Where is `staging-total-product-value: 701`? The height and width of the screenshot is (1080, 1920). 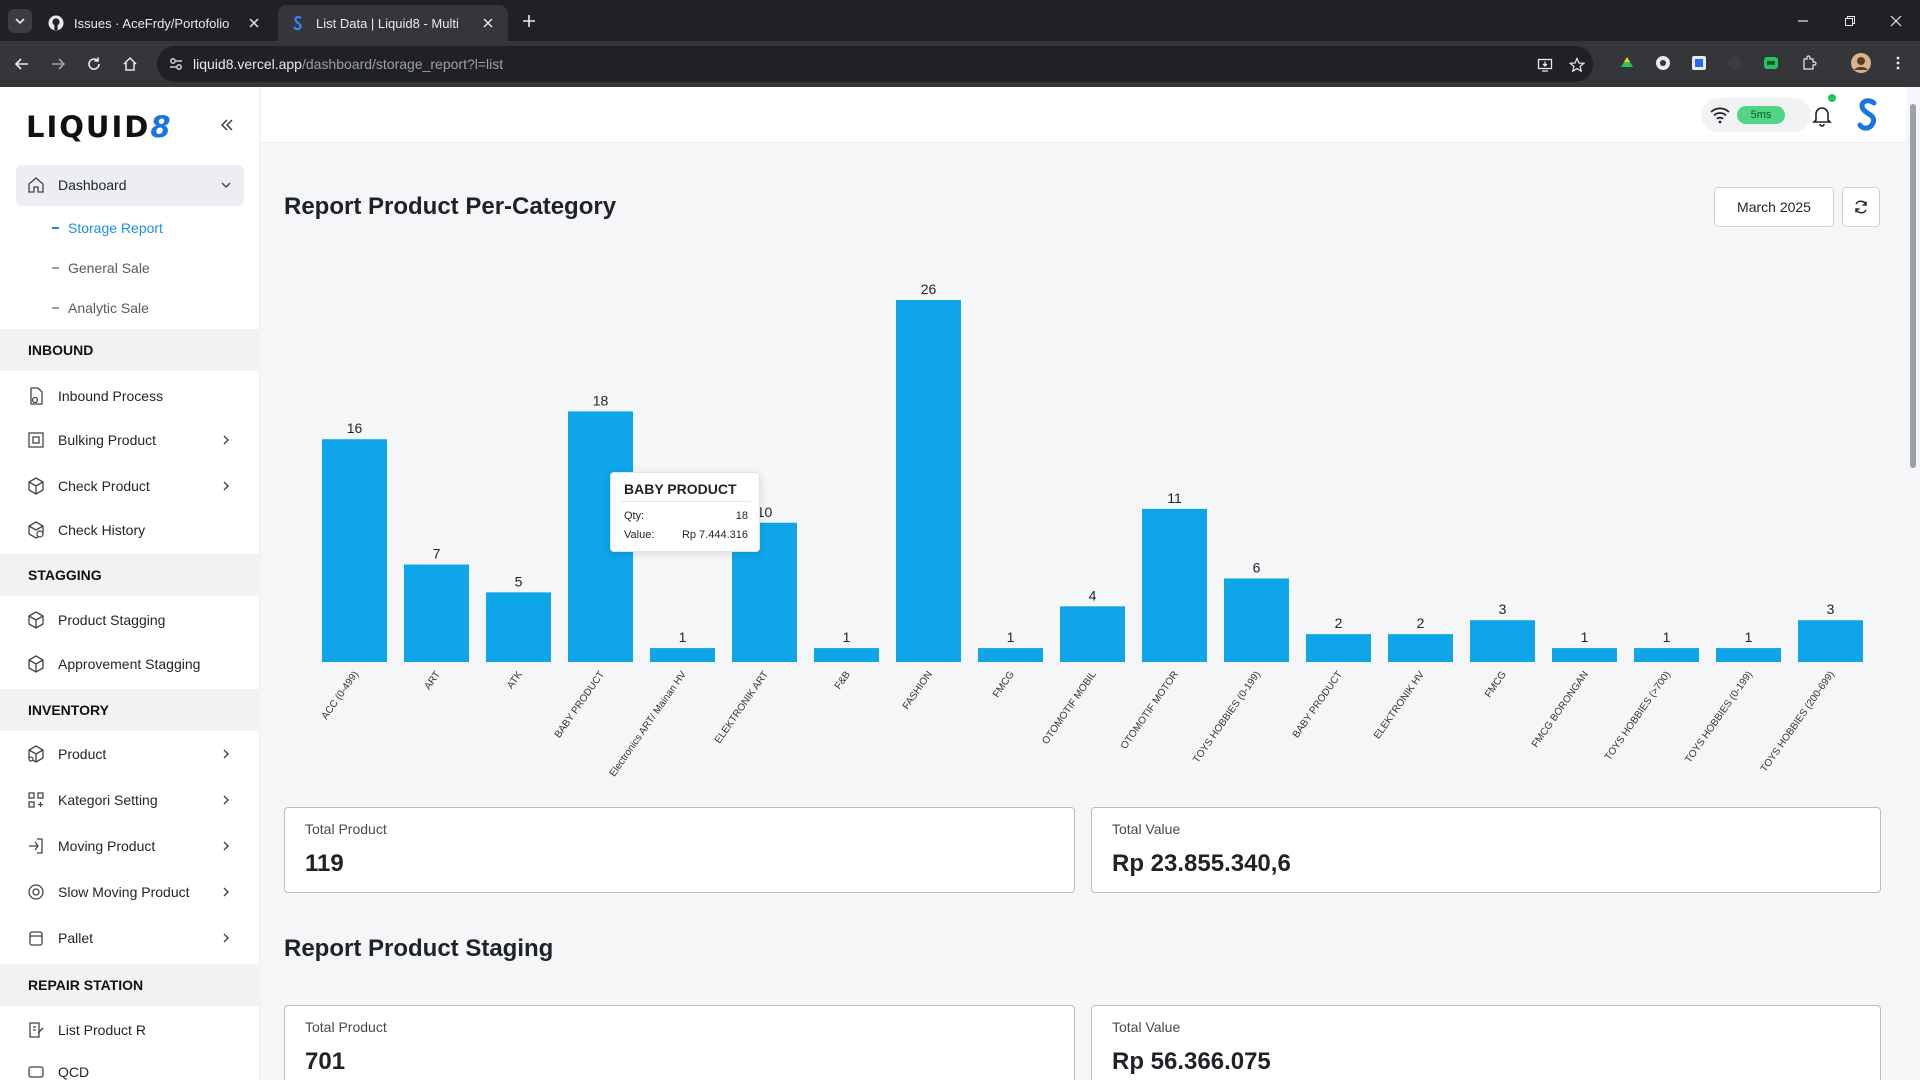
staging-total-product-value: 701 is located at coordinates (325, 1061).